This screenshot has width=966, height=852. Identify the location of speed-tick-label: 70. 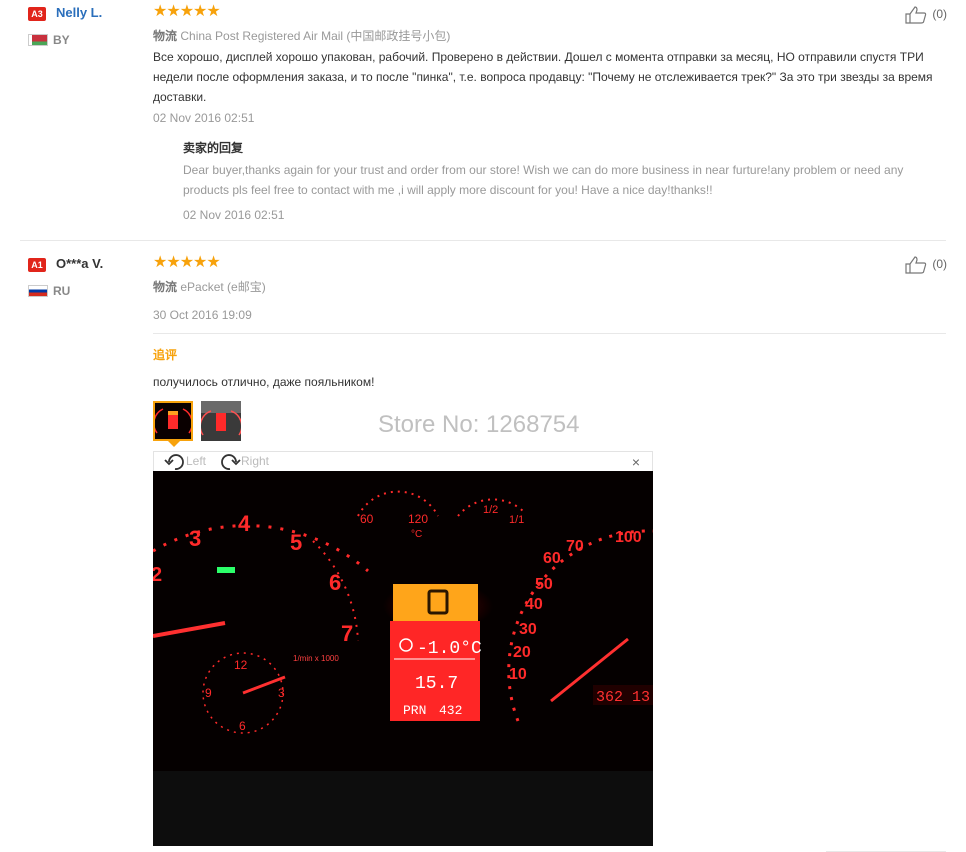
(575, 546).